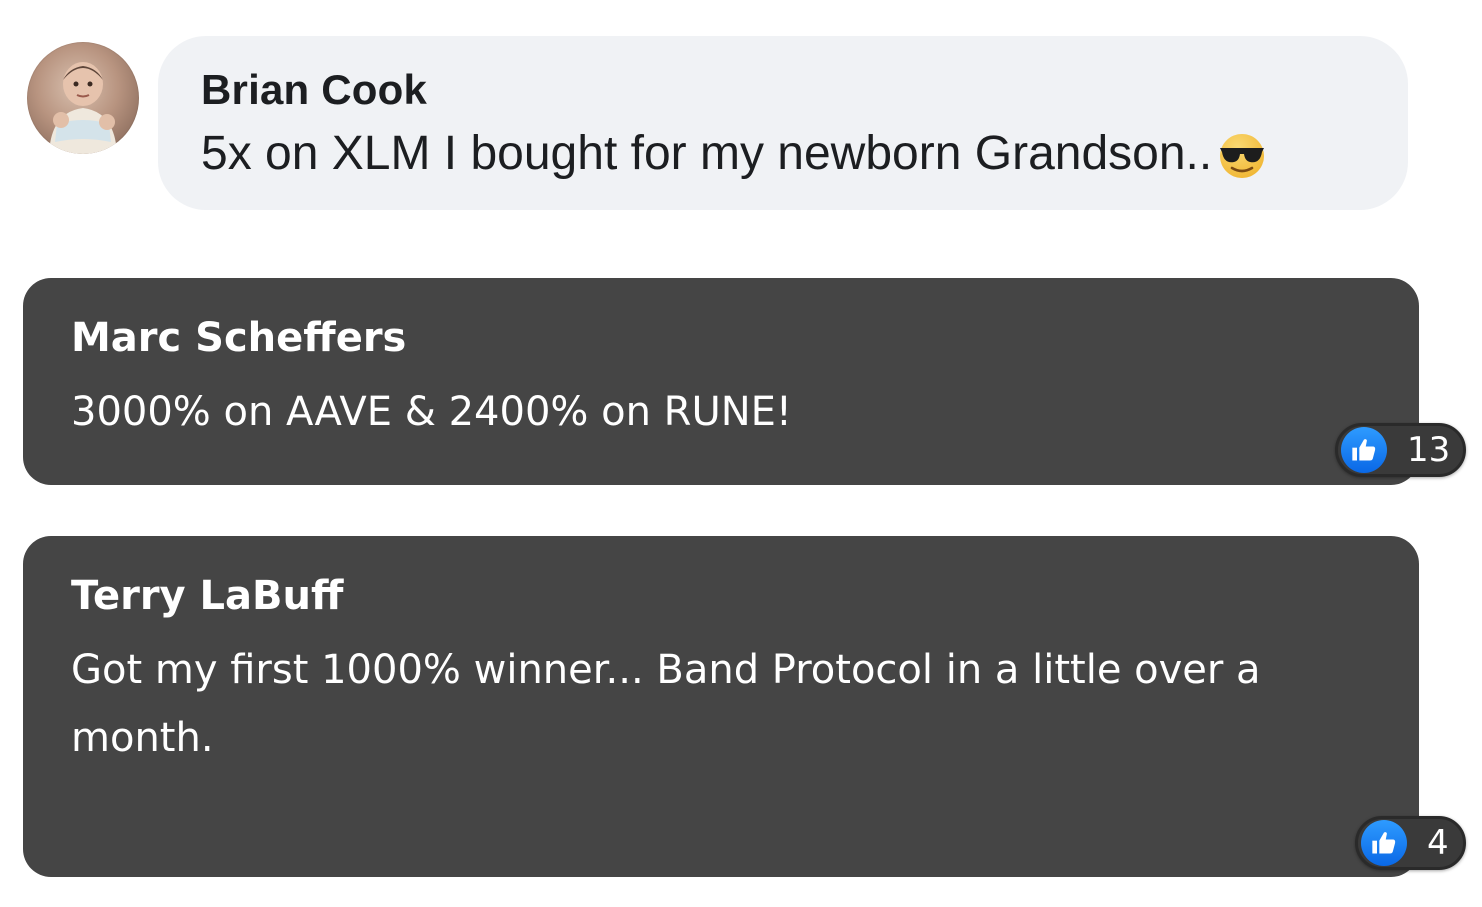 This screenshot has height=907, width=1482. I want to click on baby-photo-icon, so click(83, 108).